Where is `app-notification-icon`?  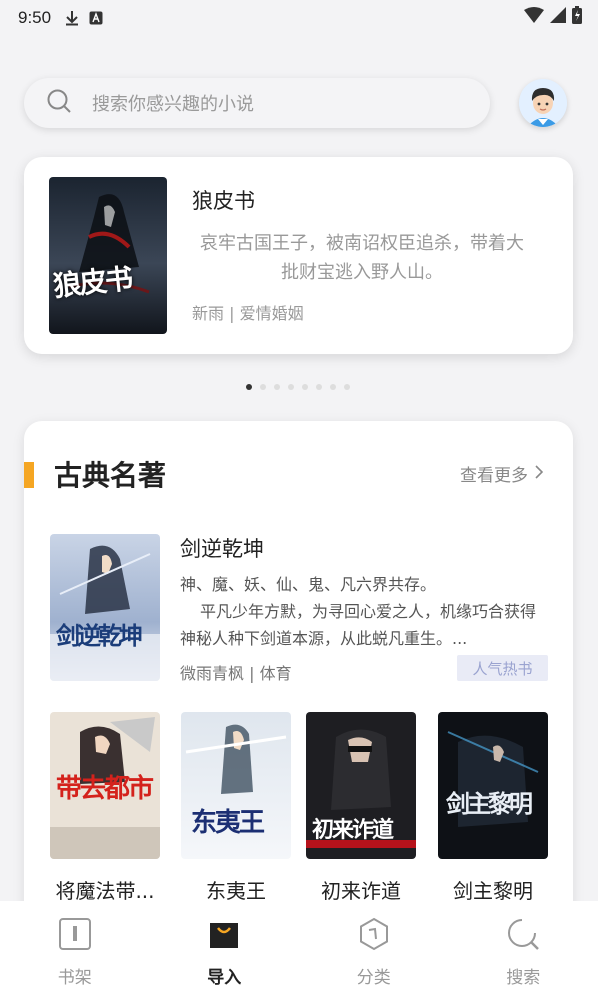 app-notification-icon is located at coordinates (96, 18).